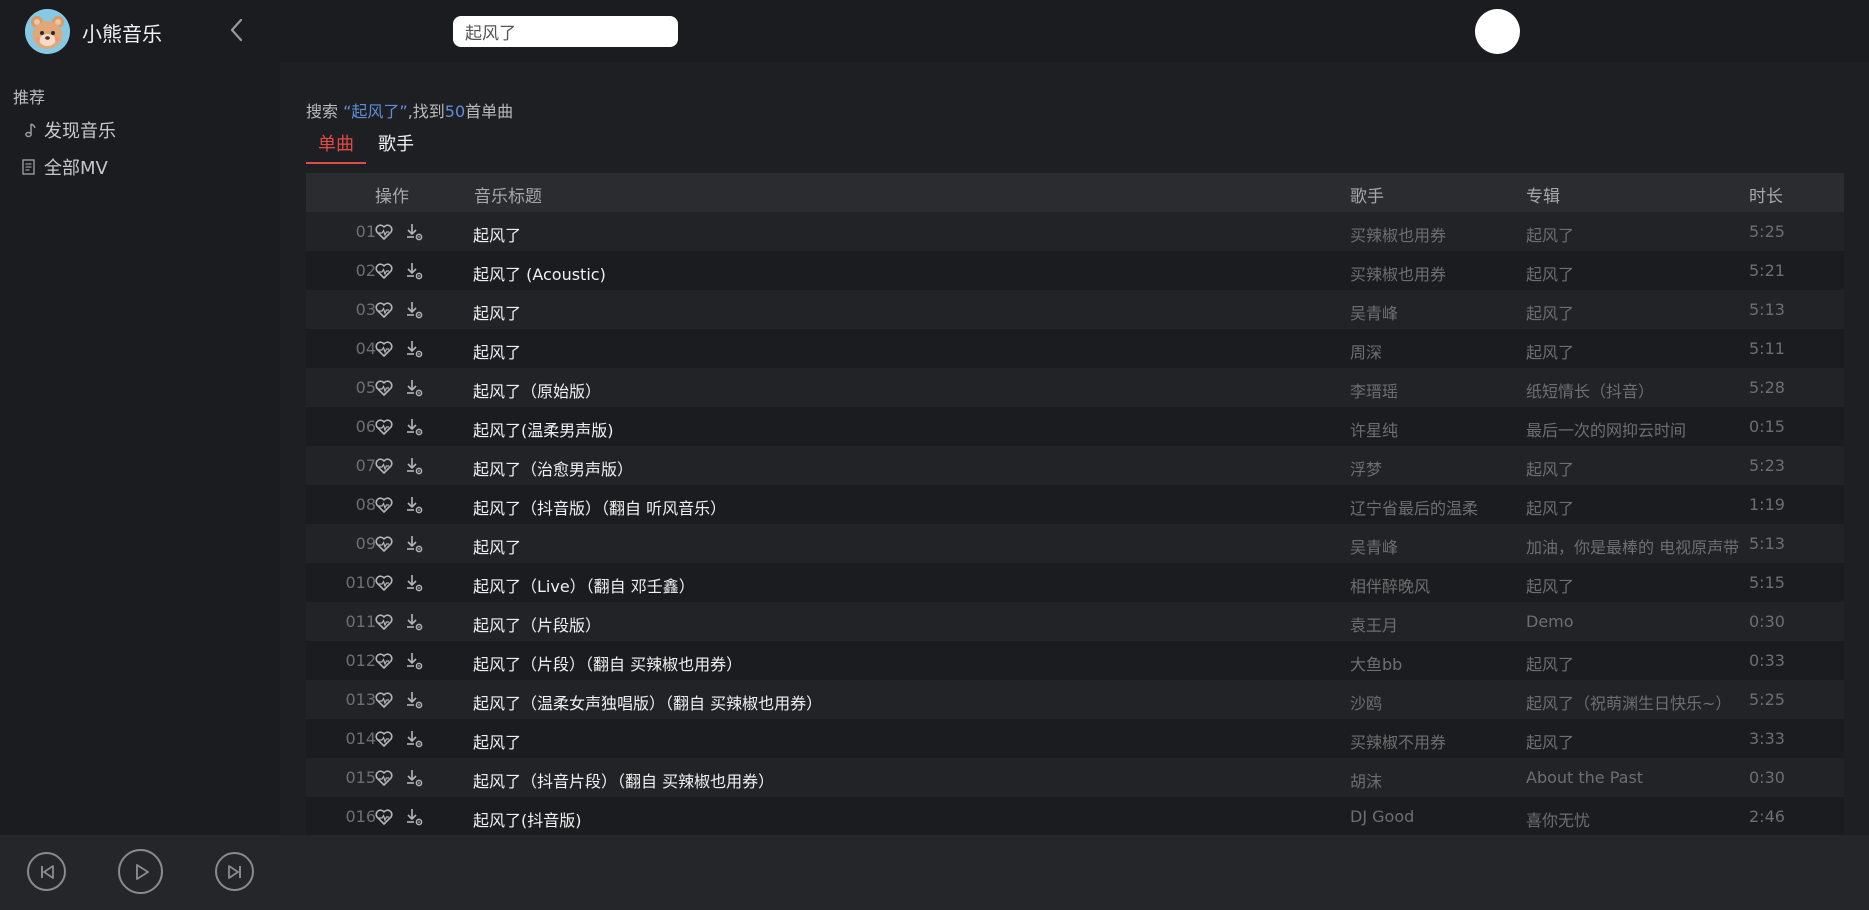 The width and height of the screenshot is (1869, 910). I want to click on table-row: 03 起风了 吴青峰 起风了 5:13, so click(1075, 309).